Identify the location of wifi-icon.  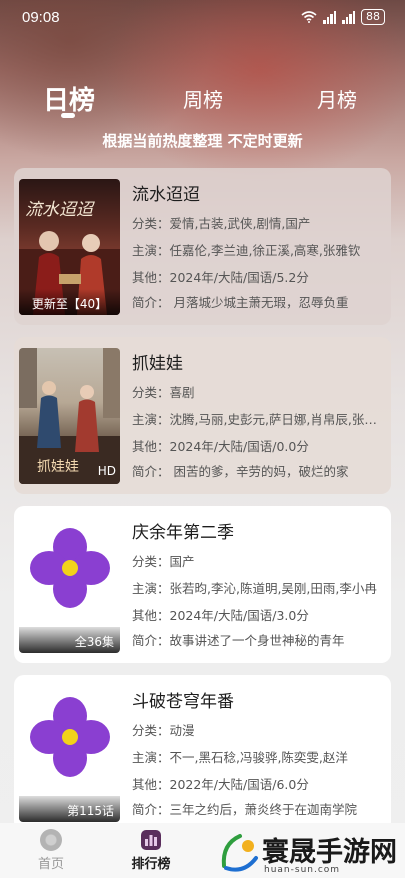
(309, 17).